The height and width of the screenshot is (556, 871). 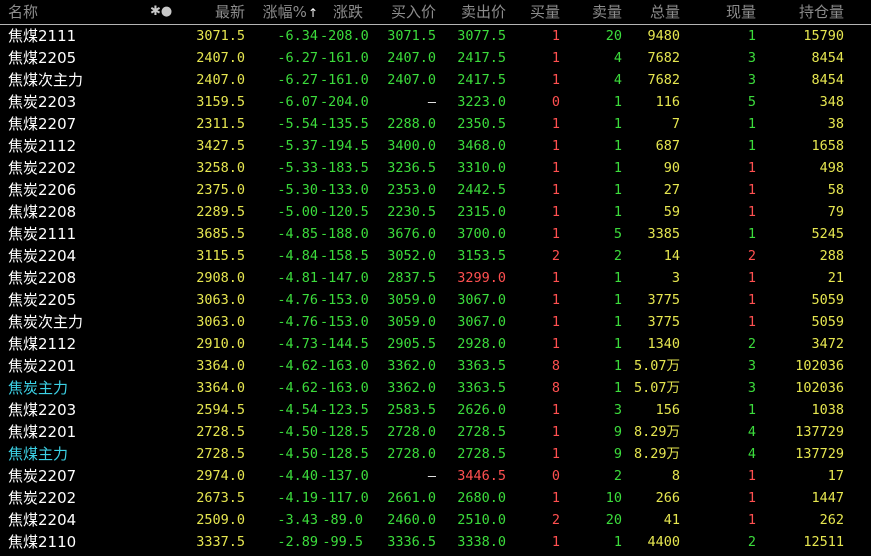 I want to click on cell-bid: 2230.5, so click(x=411, y=212).